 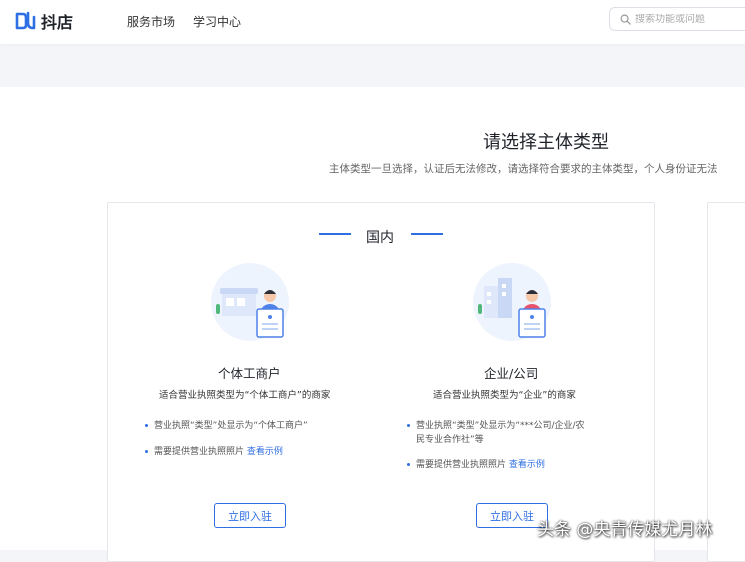 I want to click on page-title: 请选择主体类型, so click(x=546, y=142).